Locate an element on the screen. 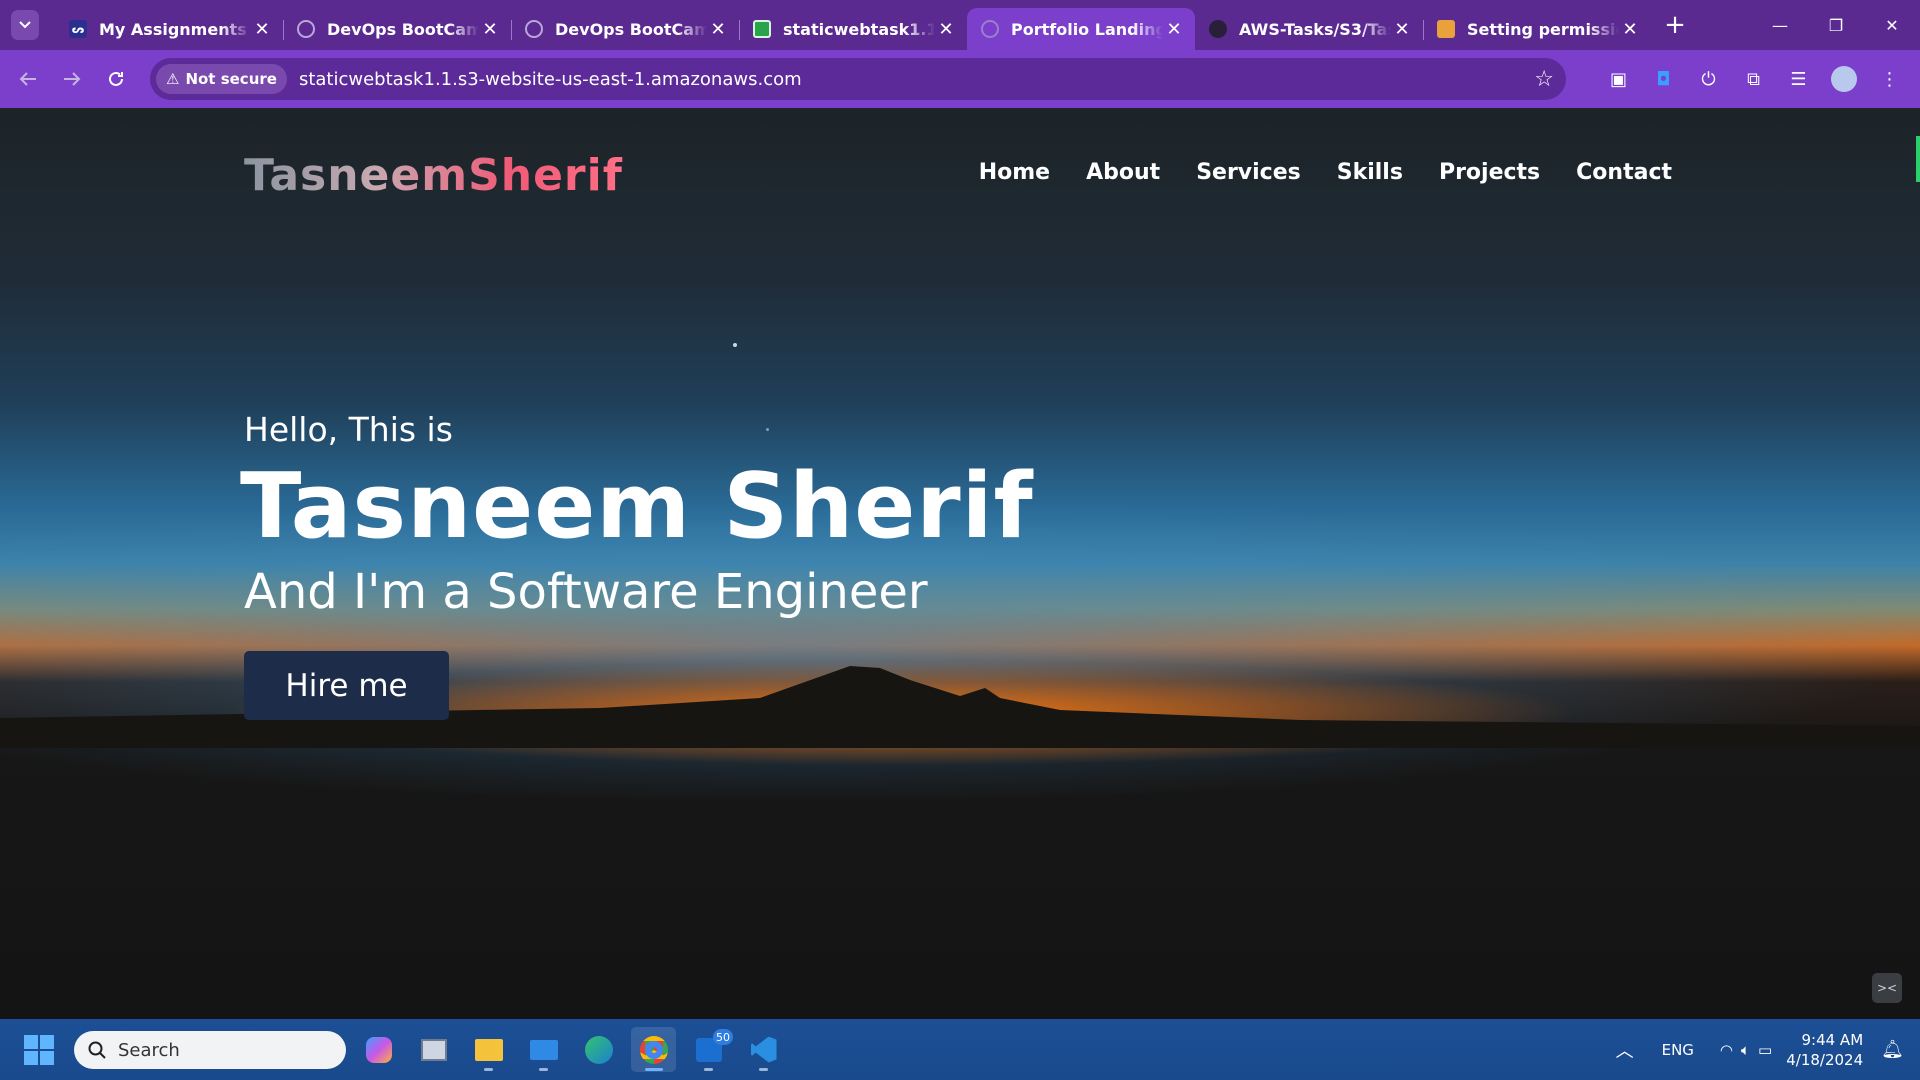  site-logo: TasneemSherif is located at coordinates (433, 175).